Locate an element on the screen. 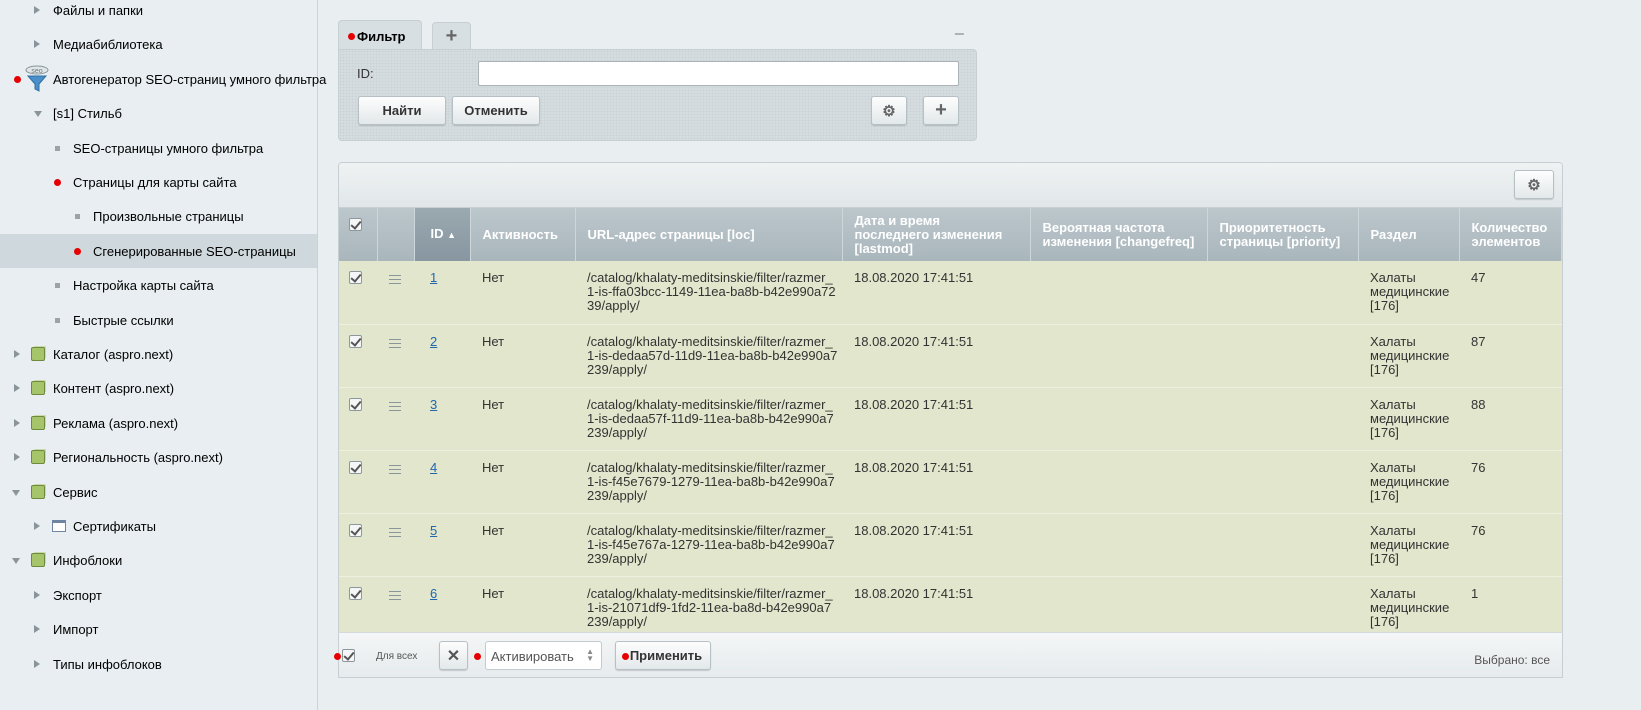 The width and height of the screenshot is (1641, 710). column-header-priority: Приоритетность страницы [priority] is located at coordinates (1283, 234).